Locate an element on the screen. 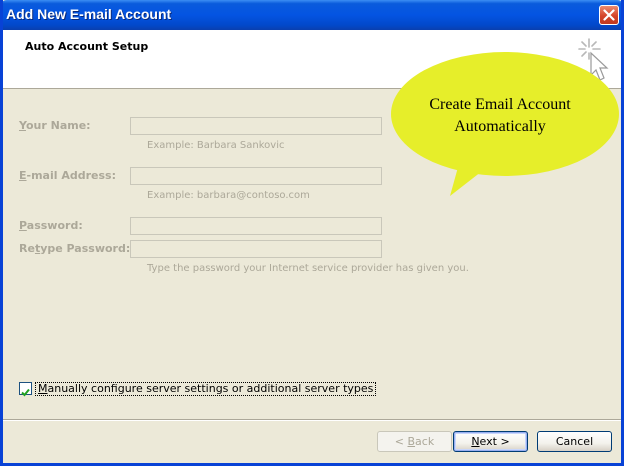  your-name-label: Your Name: is located at coordinates (55, 125).